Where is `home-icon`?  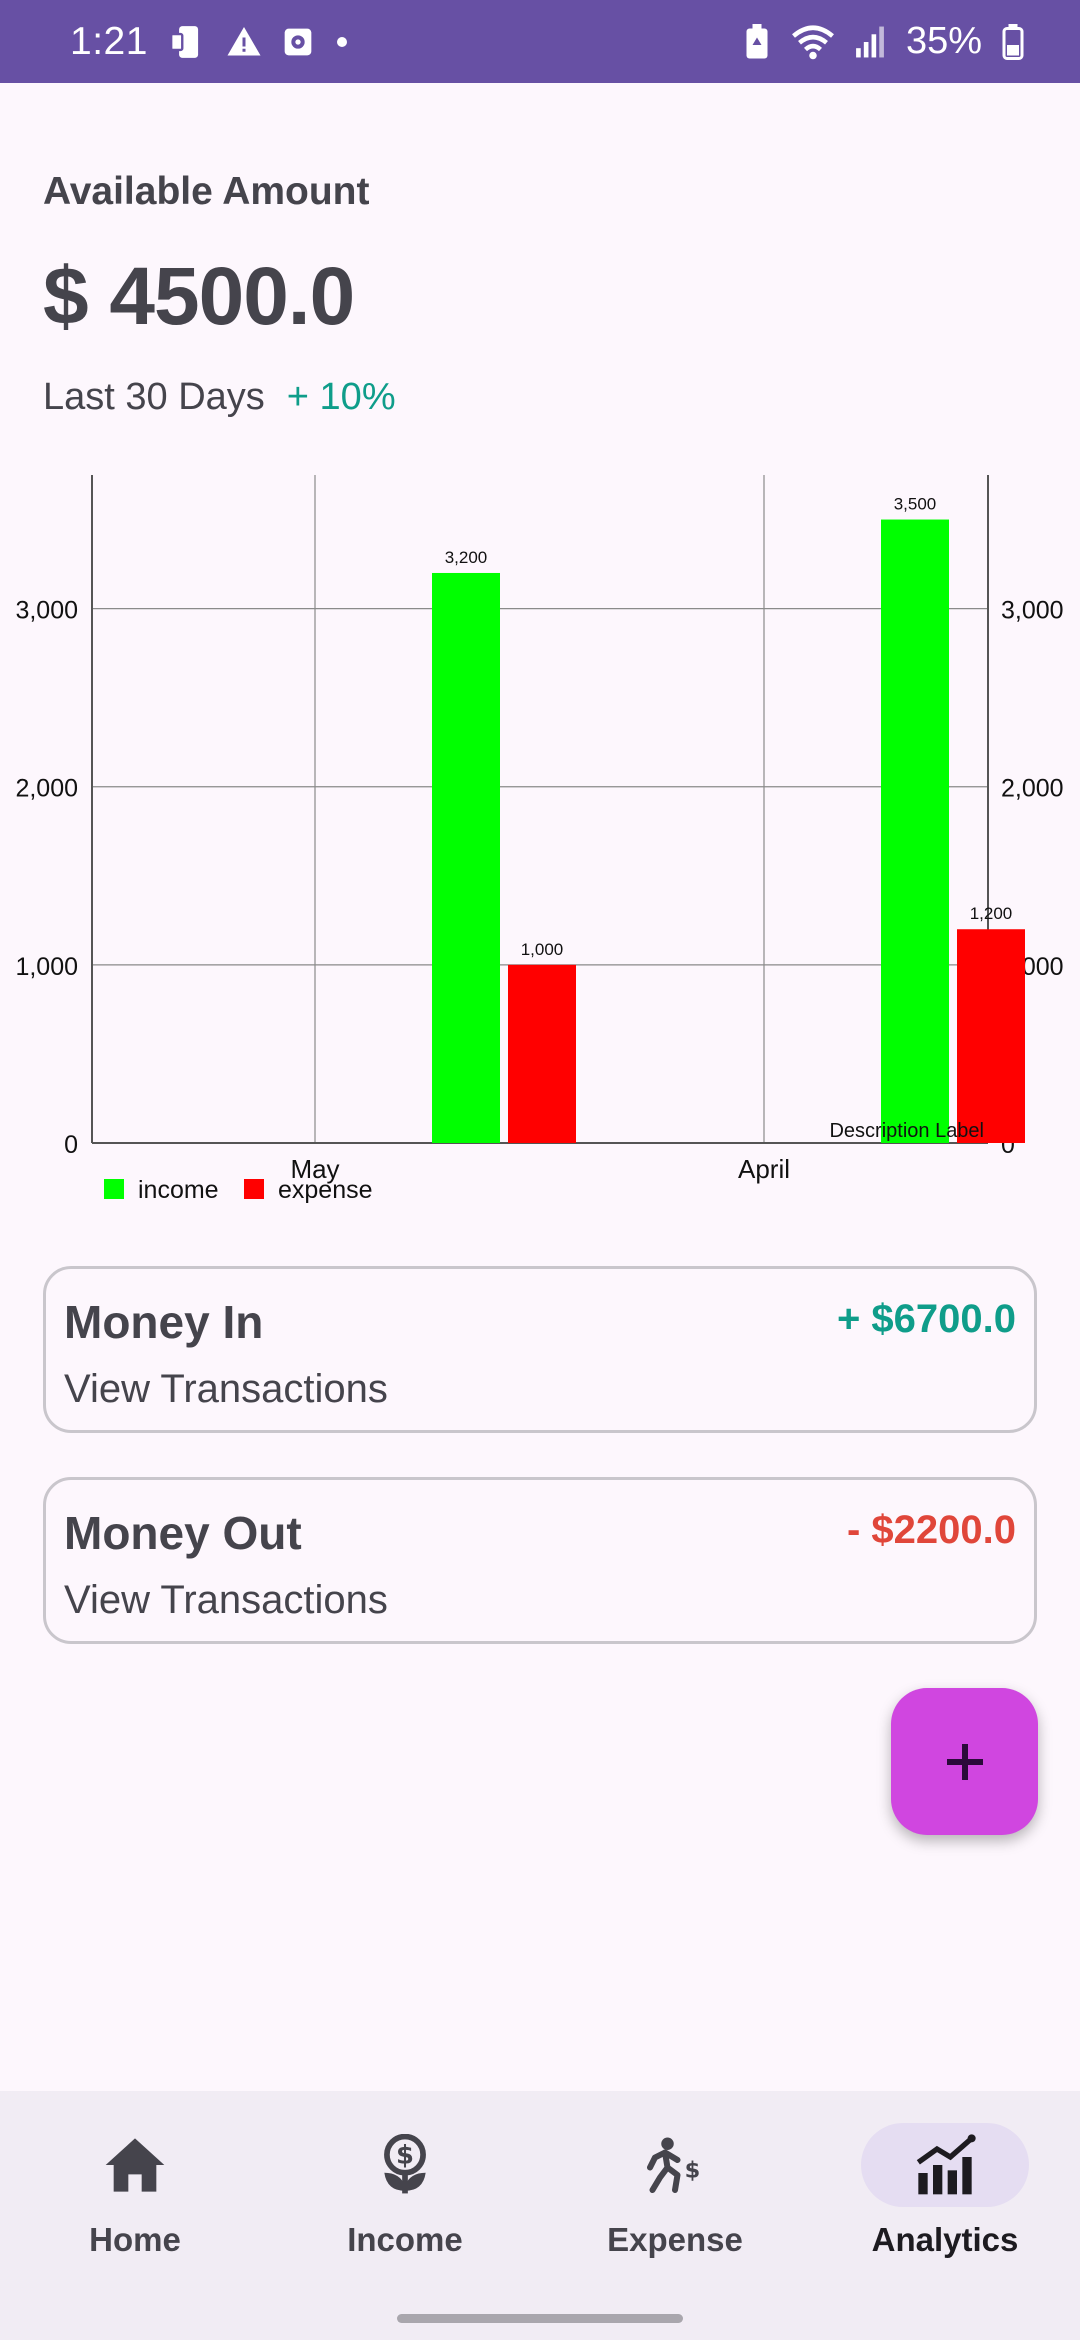 home-icon is located at coordinates (135, 2165).